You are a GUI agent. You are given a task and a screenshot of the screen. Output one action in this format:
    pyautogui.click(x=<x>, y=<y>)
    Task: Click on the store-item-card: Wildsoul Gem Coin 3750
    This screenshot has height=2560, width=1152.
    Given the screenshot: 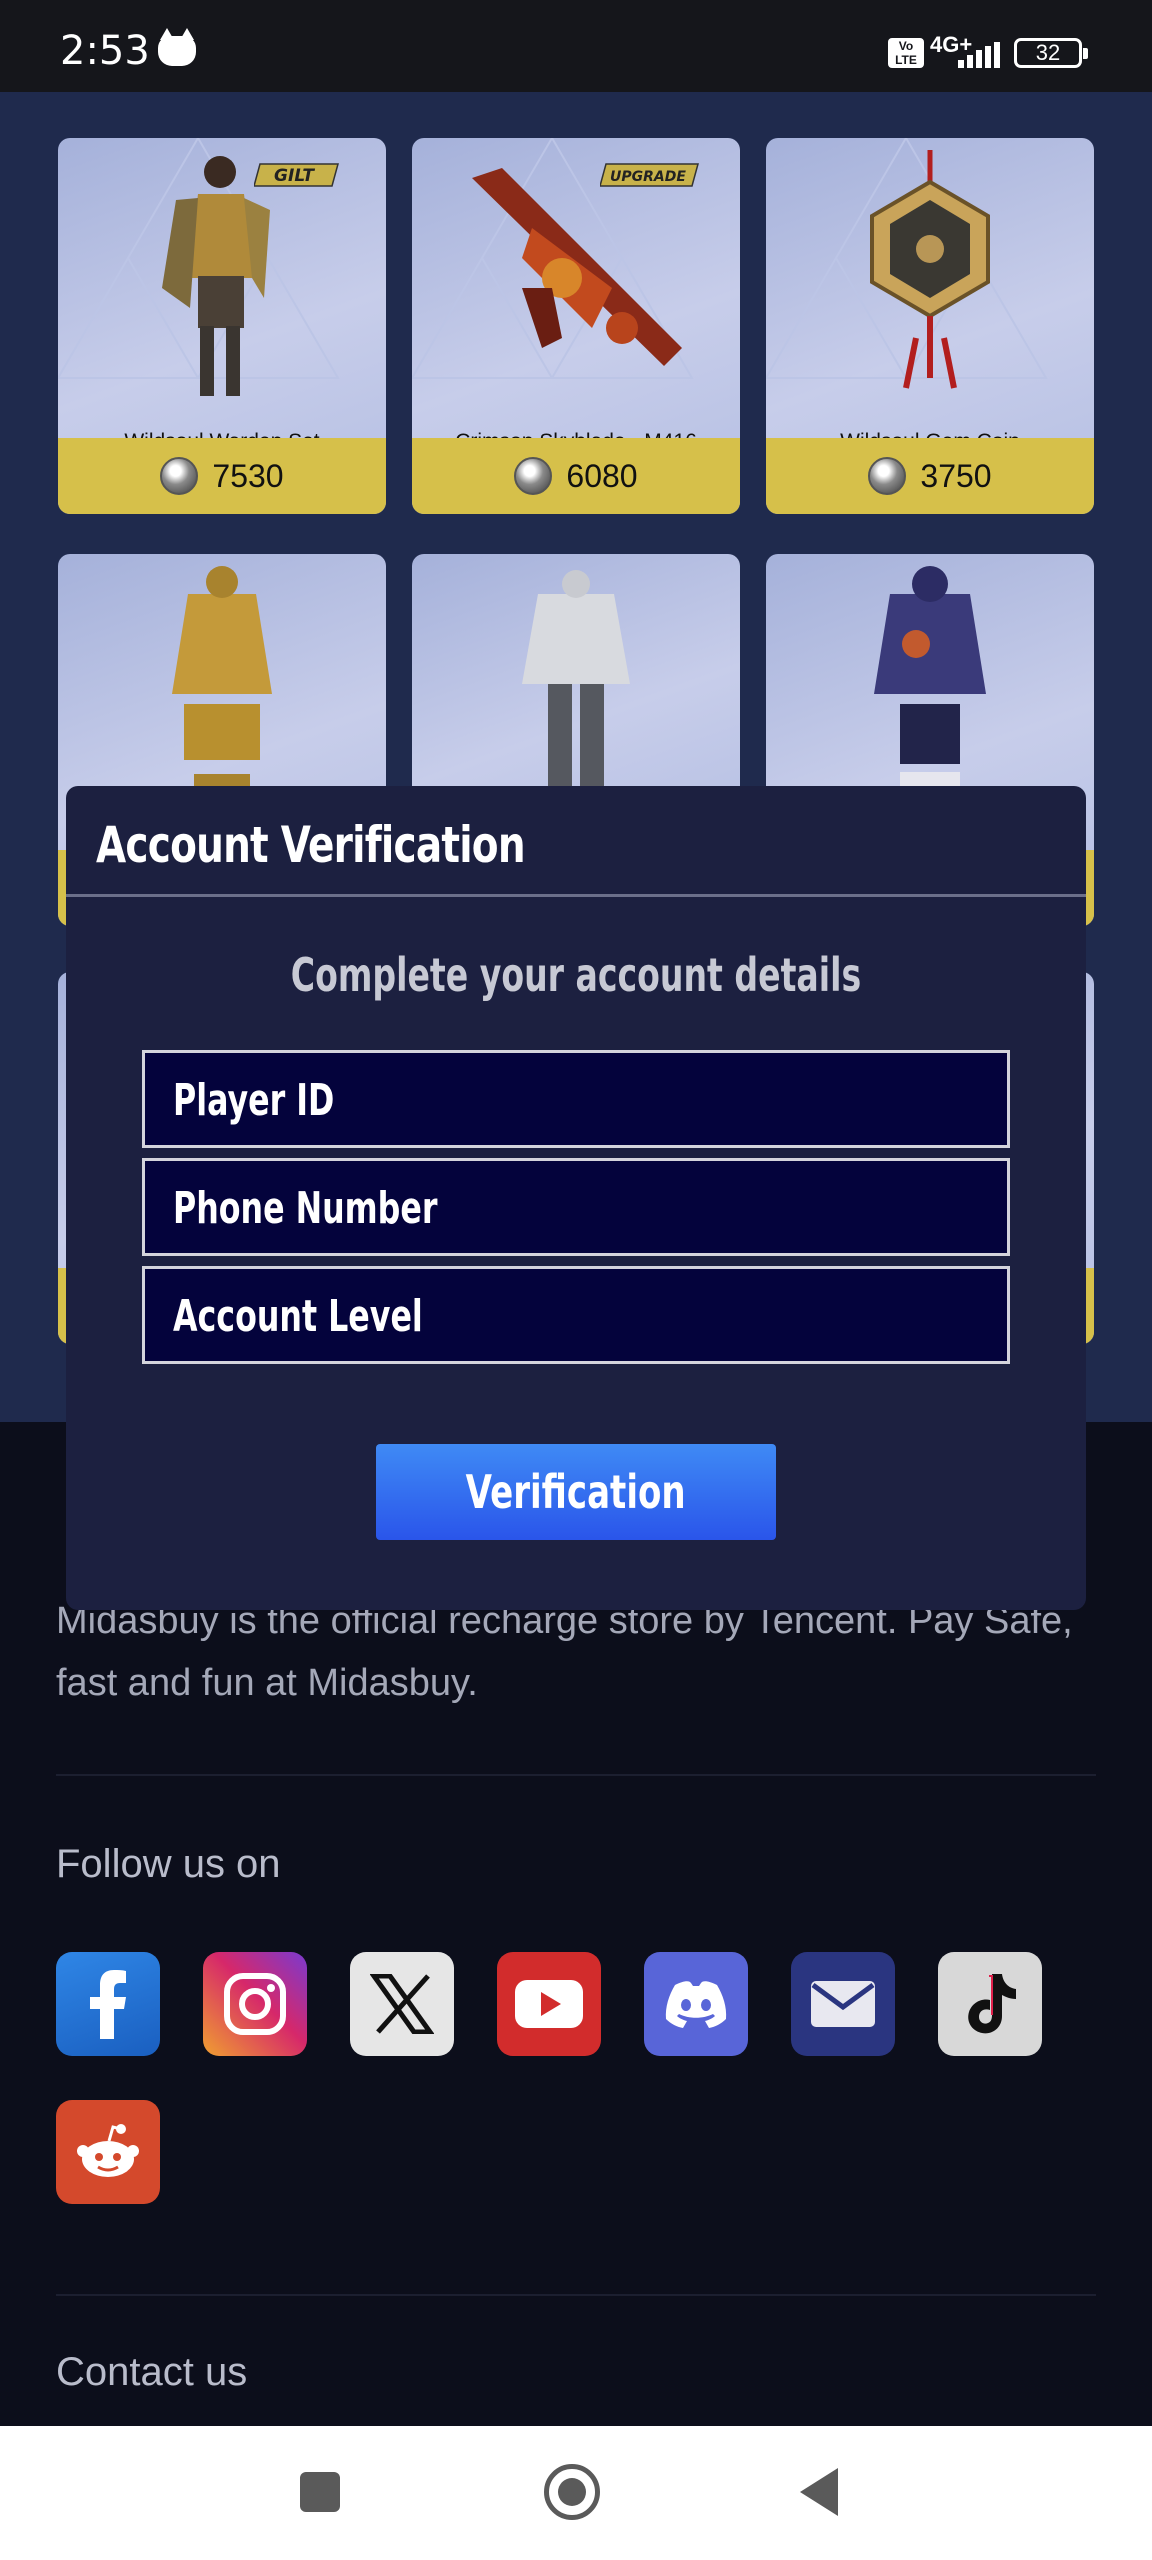 What is the action you would take?
    pyautogui.click(x=930, y=326)
    